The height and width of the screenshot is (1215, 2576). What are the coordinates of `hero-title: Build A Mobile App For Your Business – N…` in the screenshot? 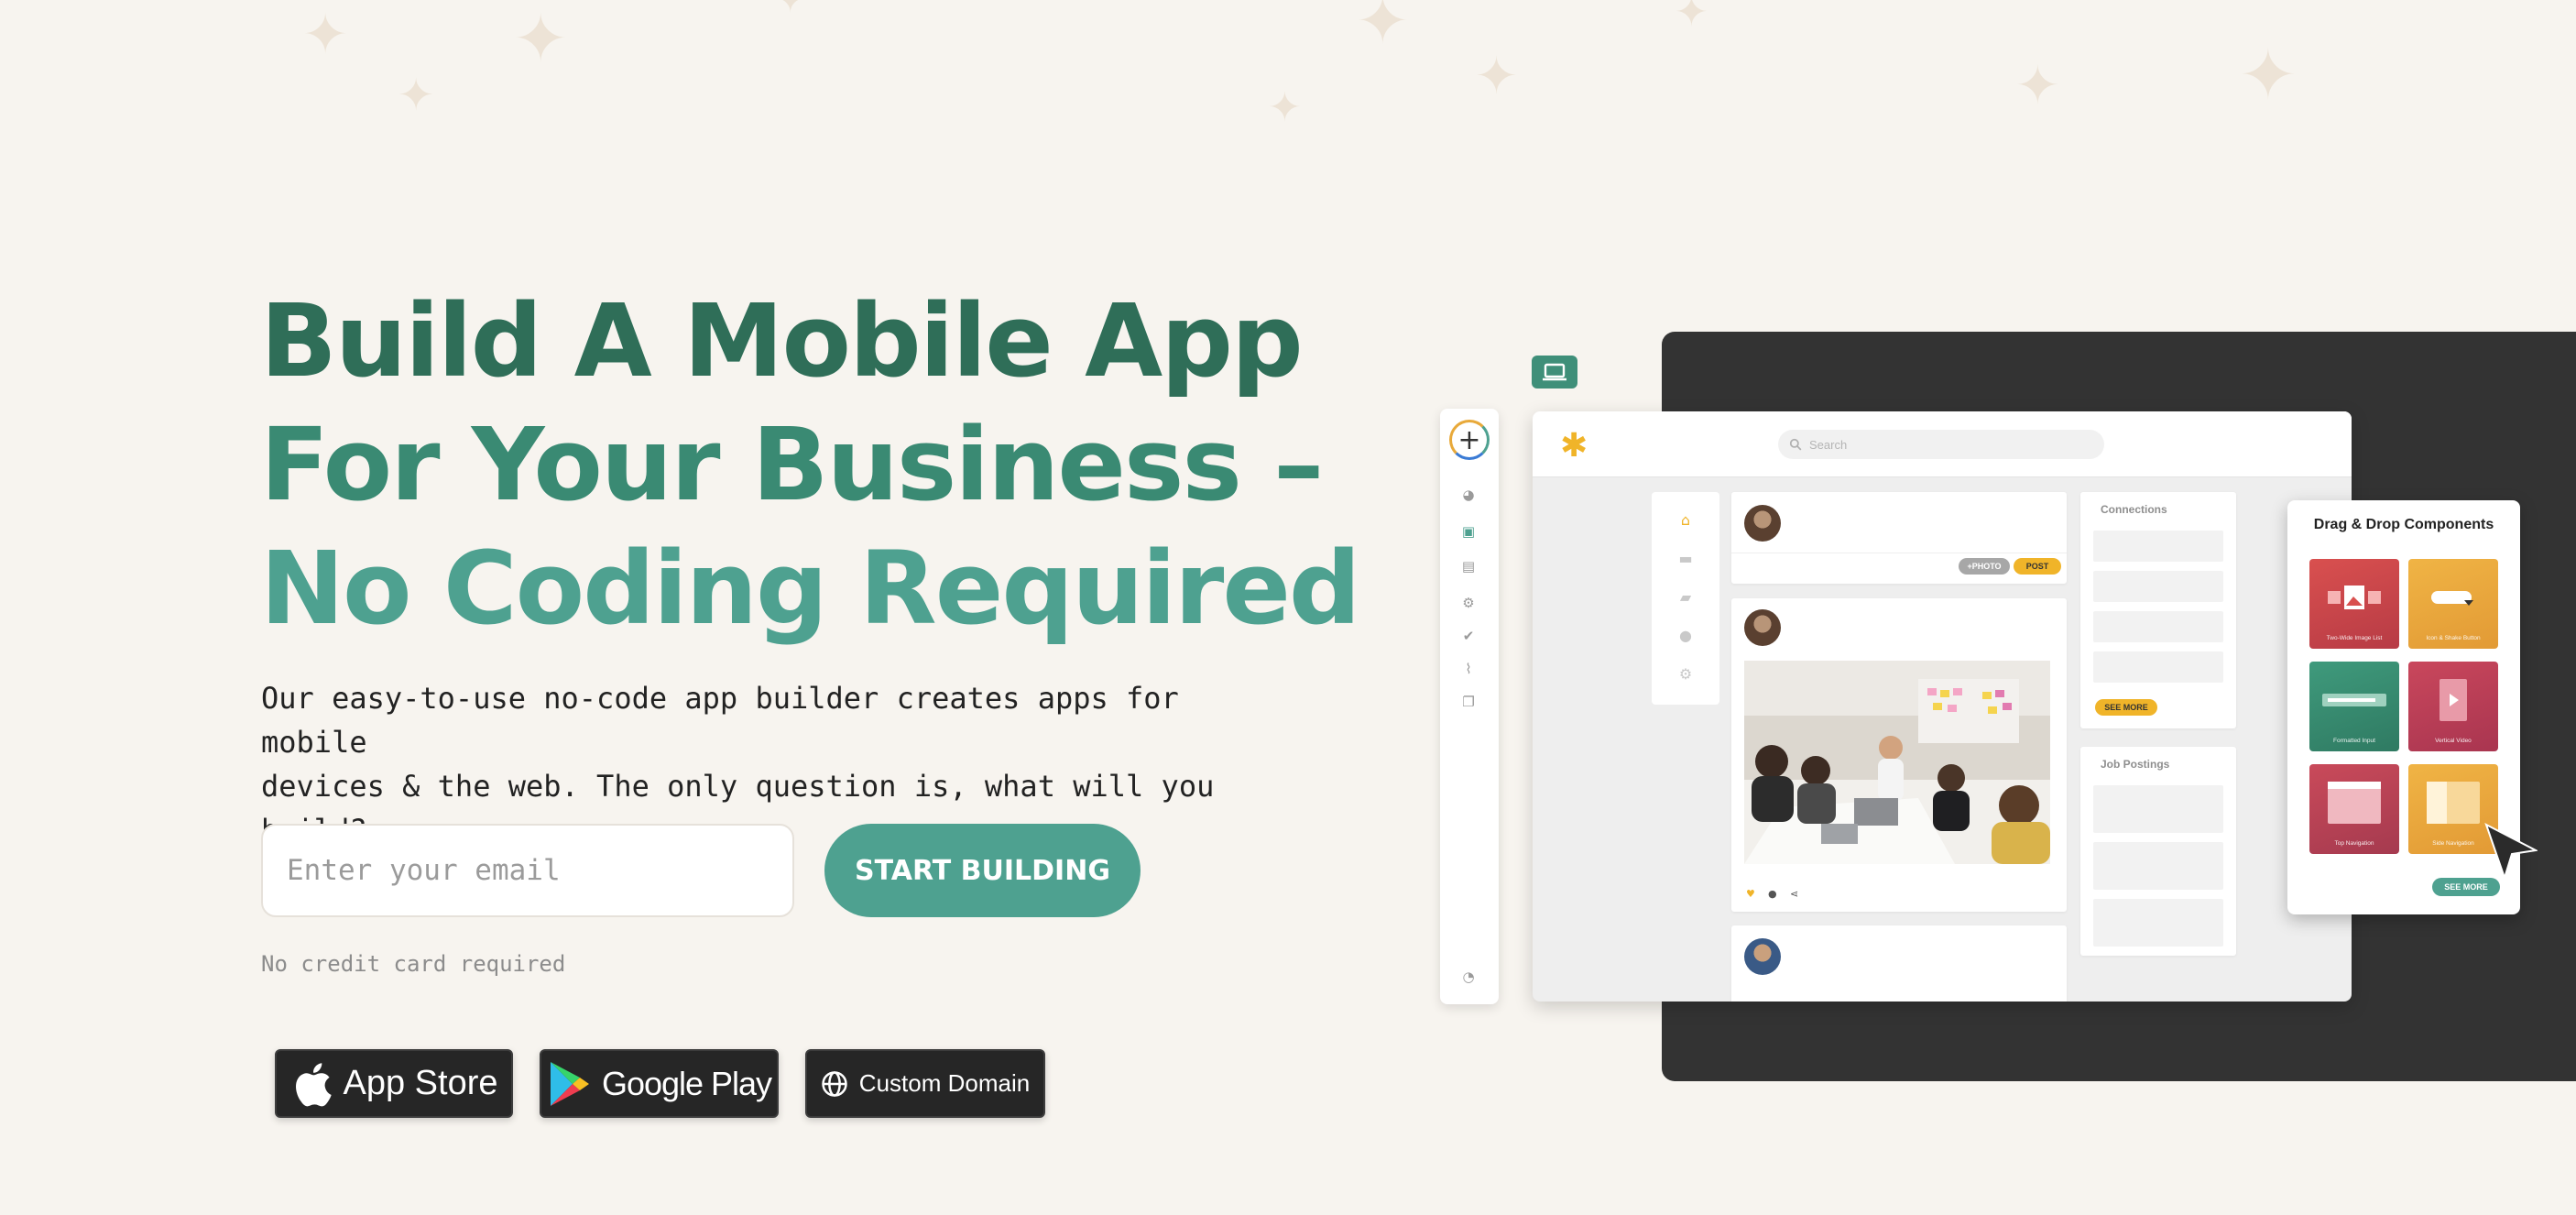 It's located at (811, 465).